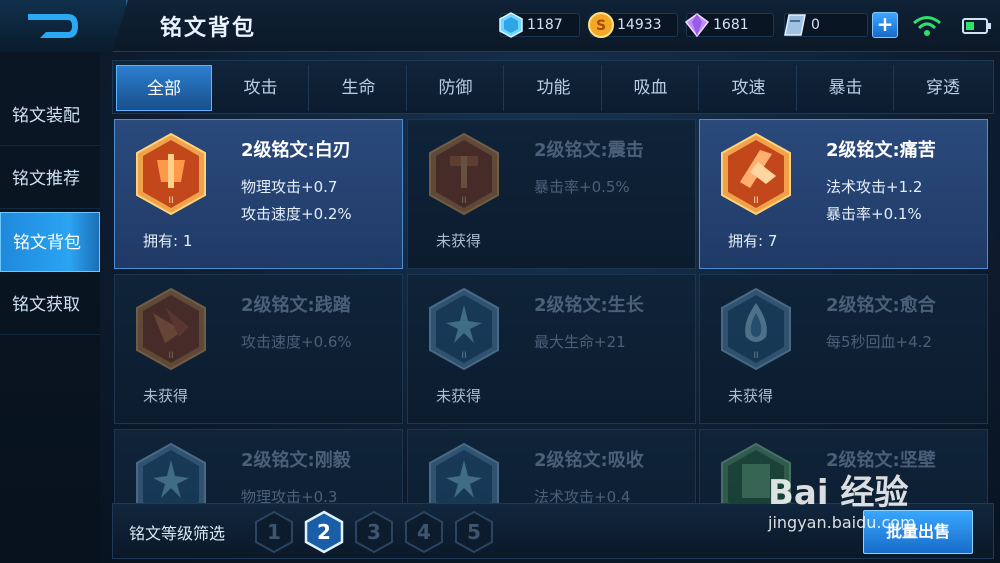 Image resolution: width=1000 pixels, height=563 pixels. Describe the element at coordinates (296, 214) in the screenshot. I see `inscription-stat: 攻击速度+0.2%` at that location.